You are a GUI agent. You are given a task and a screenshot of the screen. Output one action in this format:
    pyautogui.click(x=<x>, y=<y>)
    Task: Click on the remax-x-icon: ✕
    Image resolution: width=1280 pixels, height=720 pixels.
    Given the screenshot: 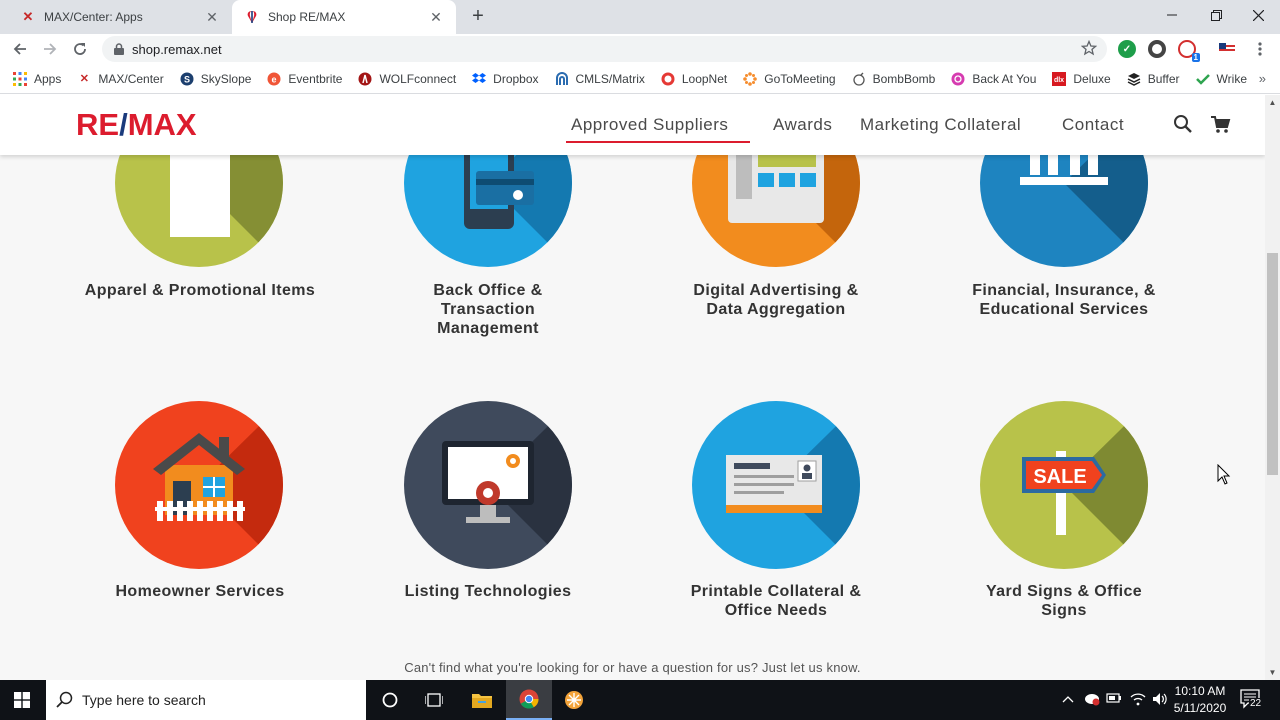 What is the action you would take?
    pyautogui.click(x=28, y=16)
    